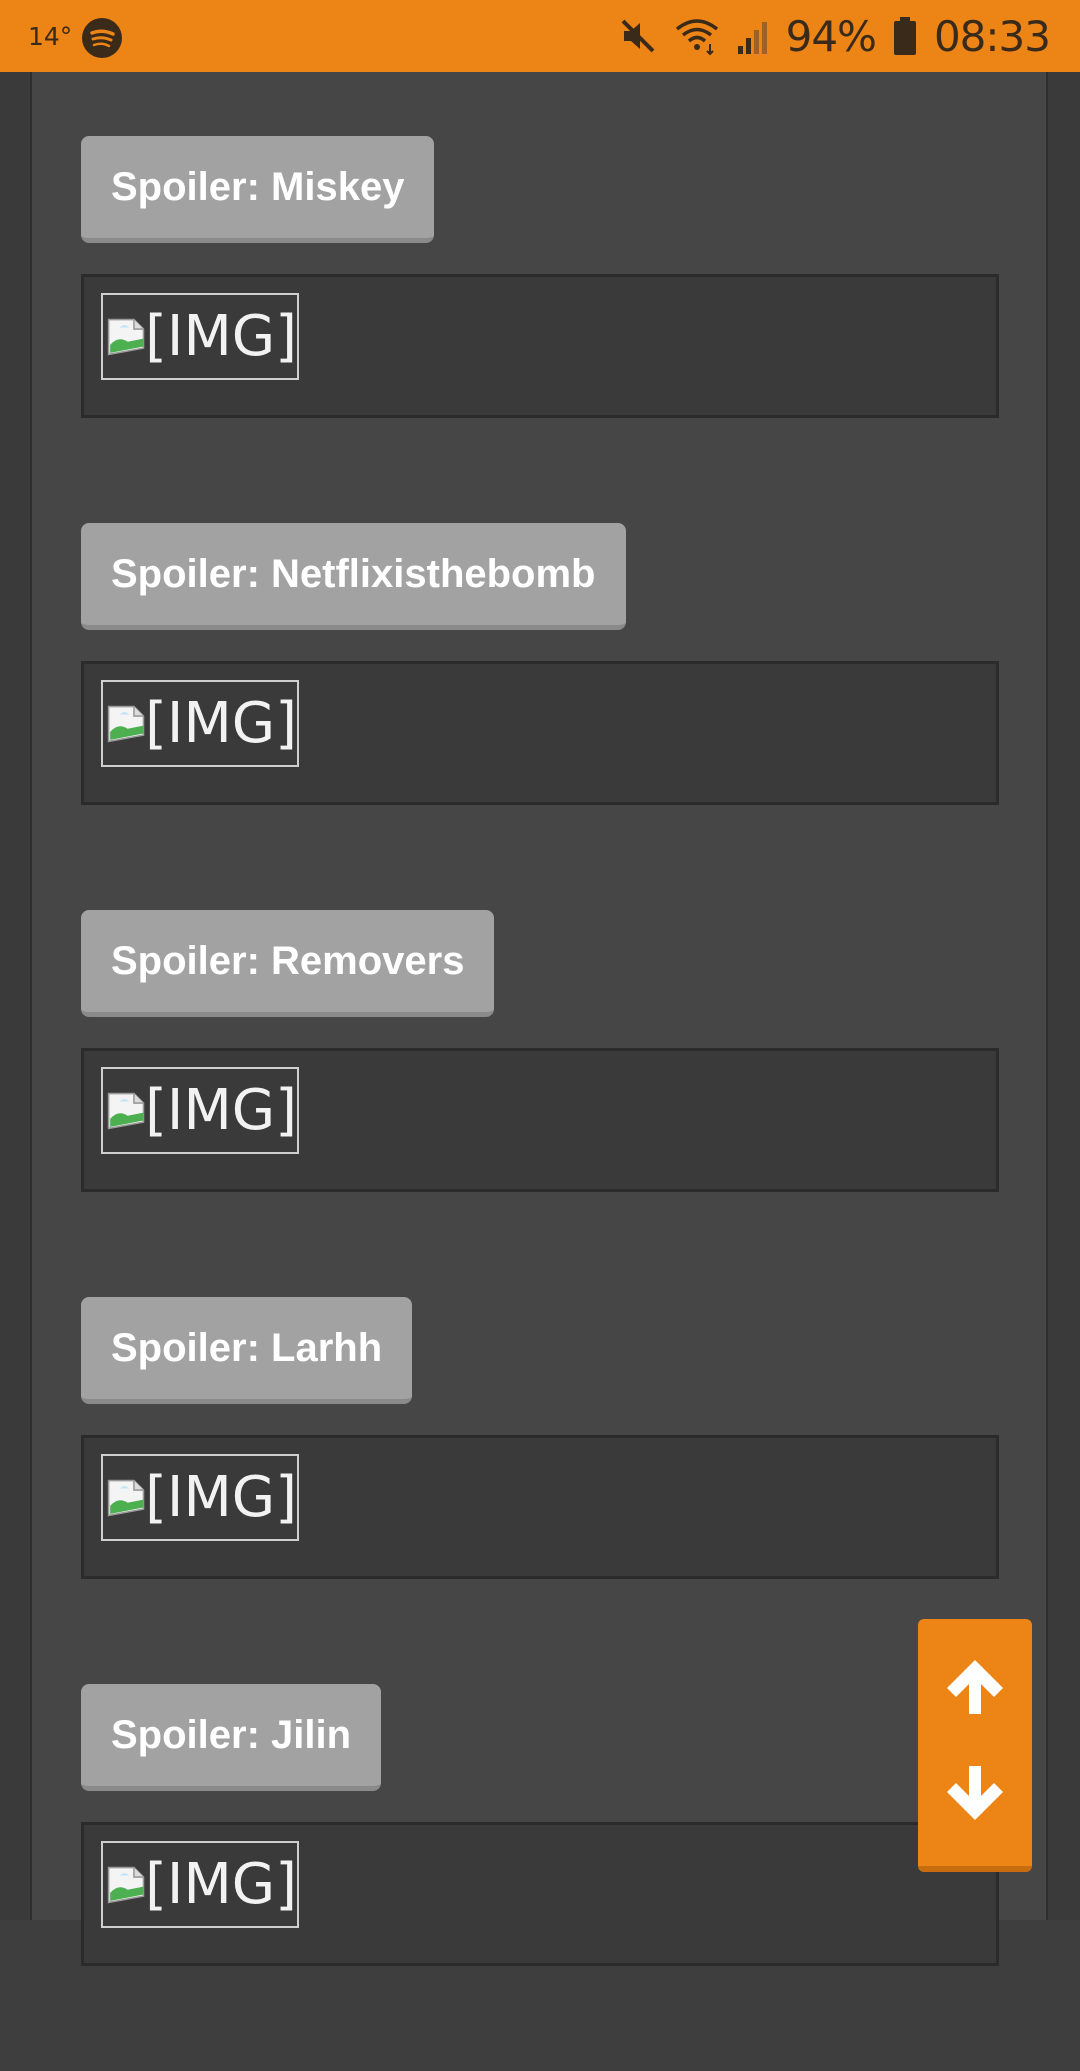  Describe the element at coordinates (50, 36) in the screenshot. I see `weather-temperature: 14°` at that location.